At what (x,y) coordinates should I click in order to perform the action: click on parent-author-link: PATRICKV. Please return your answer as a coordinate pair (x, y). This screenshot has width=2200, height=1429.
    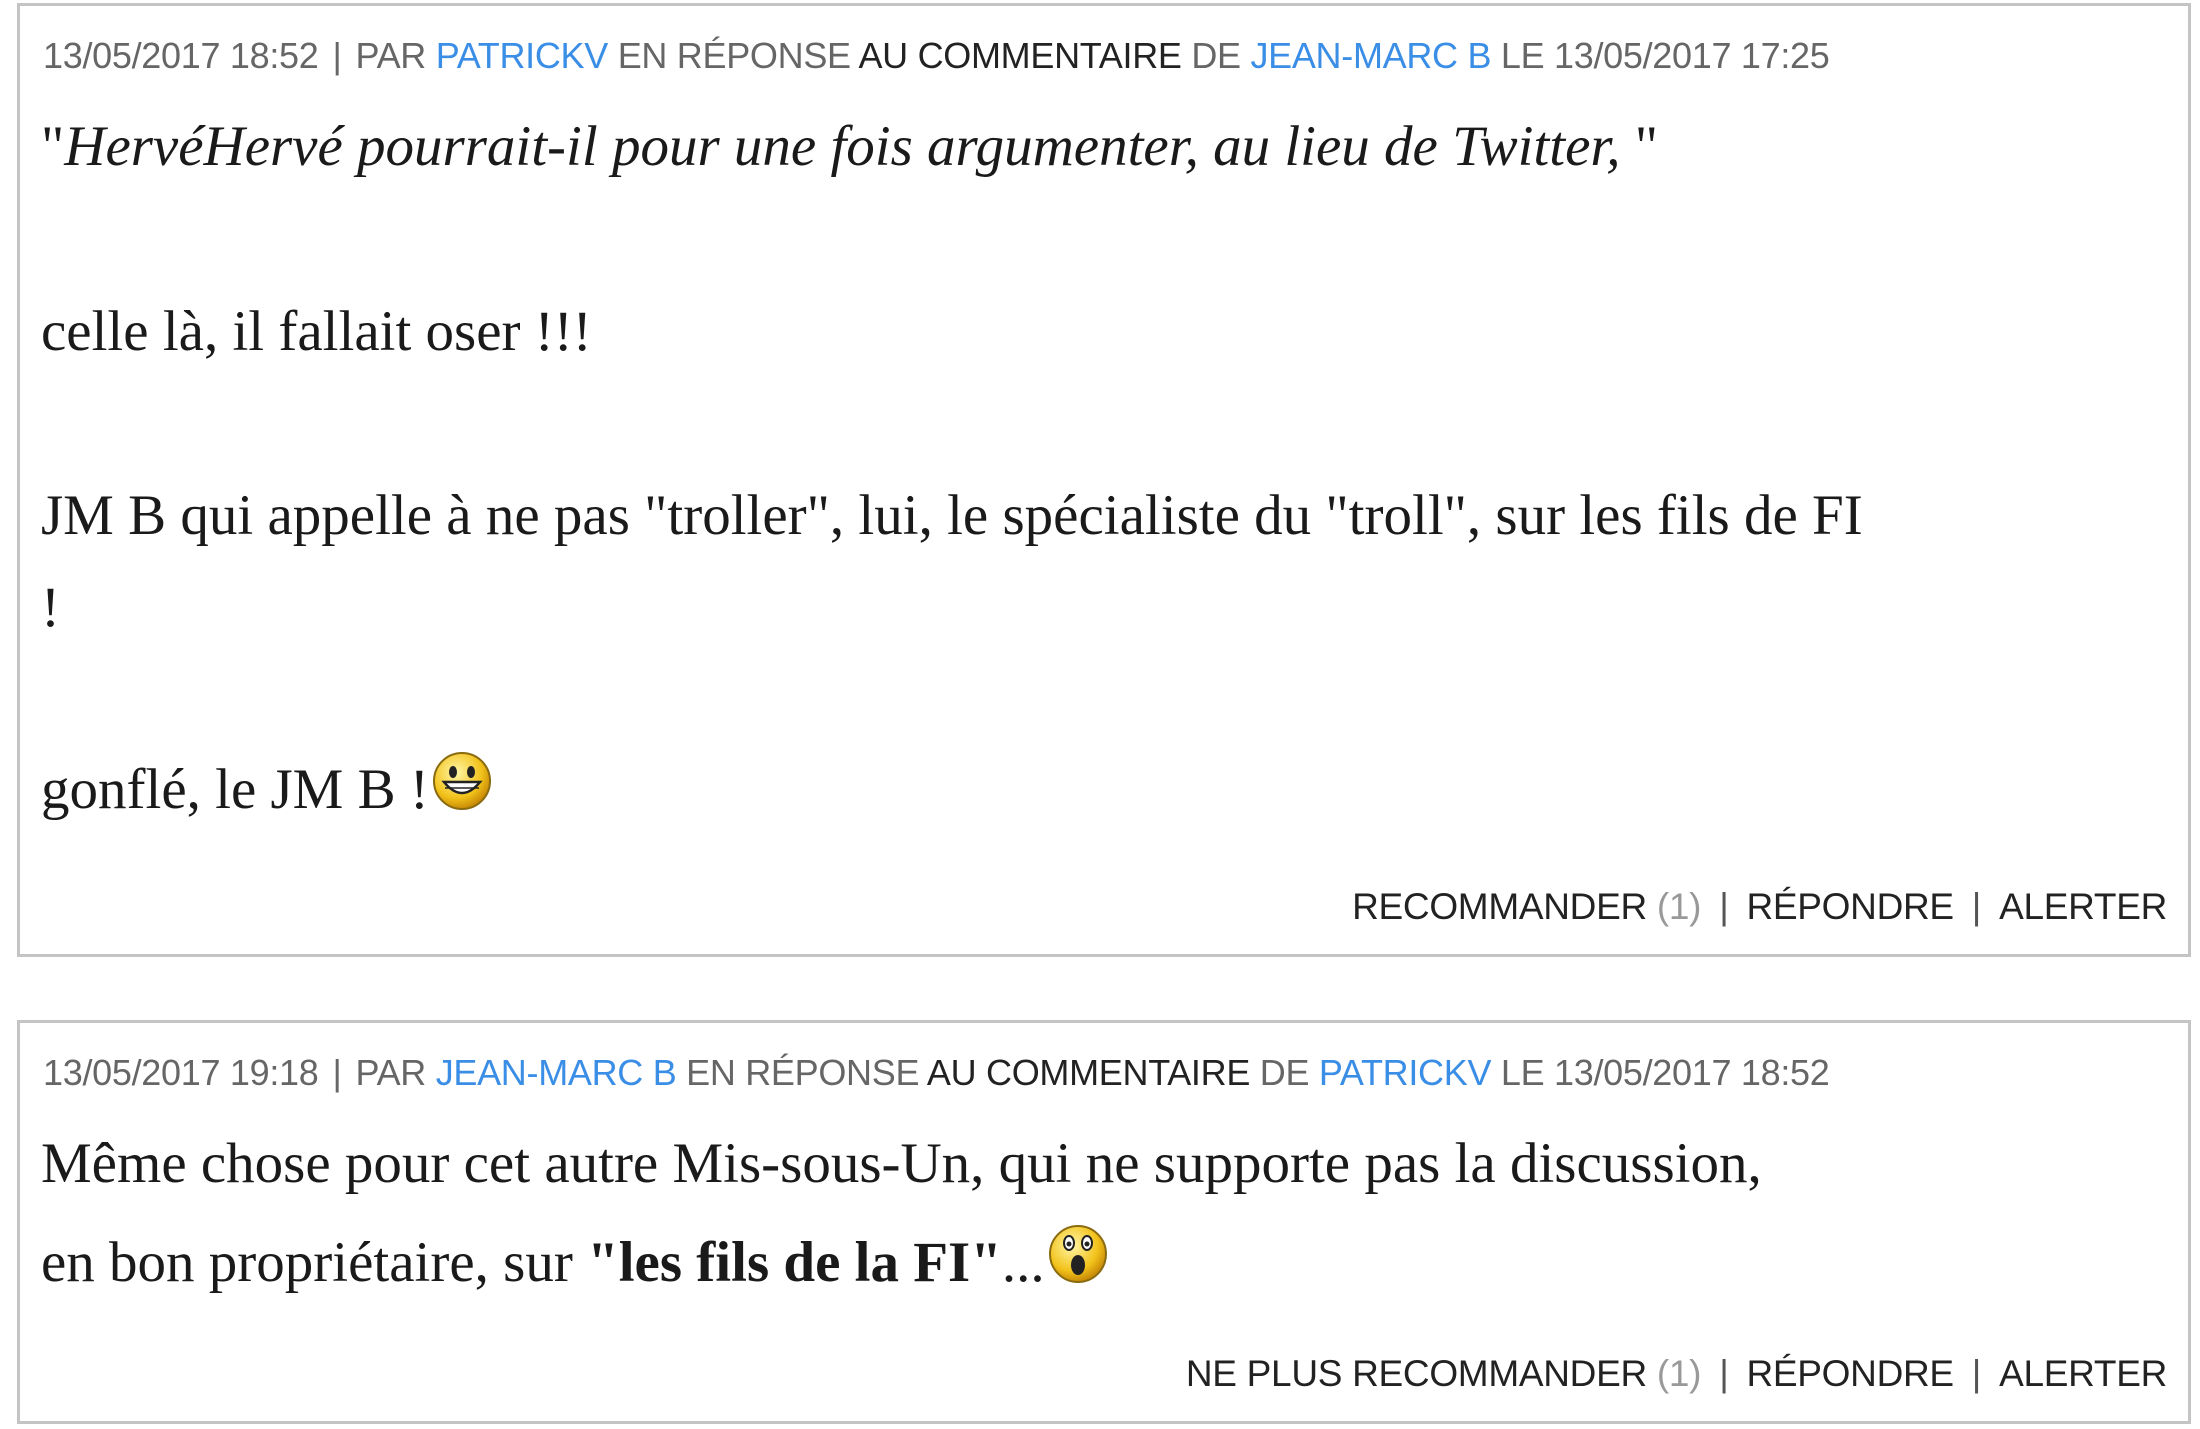
    Looking at the image, I should click on (1405, 1072).